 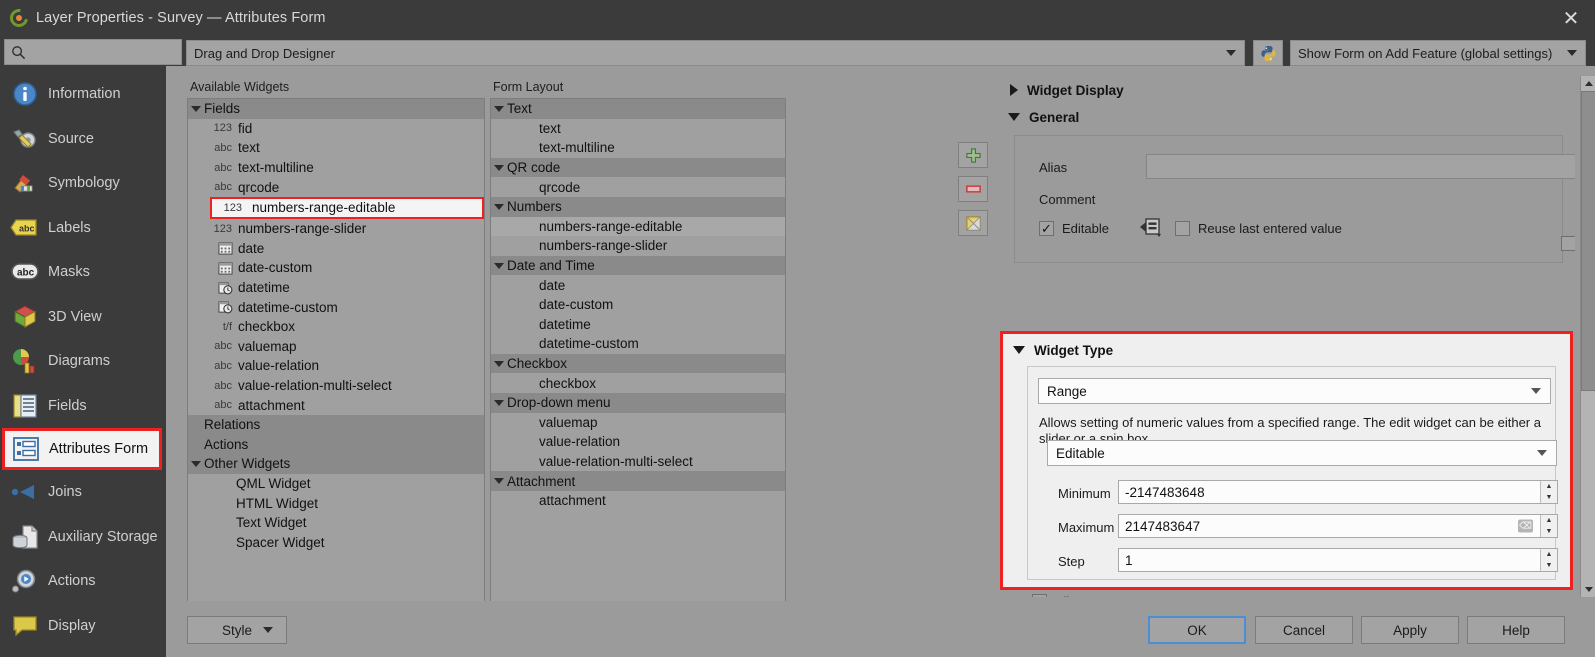 What do you see at coordinates (973, 223) in the screenshot?
I see `edit-button` at bounding box center [973, 223].